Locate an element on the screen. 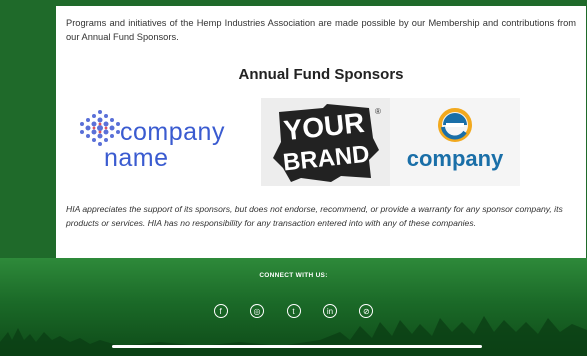  sponsor-logo-your-brand: YOUR BRAND ® is located at coordinates (328, 142).